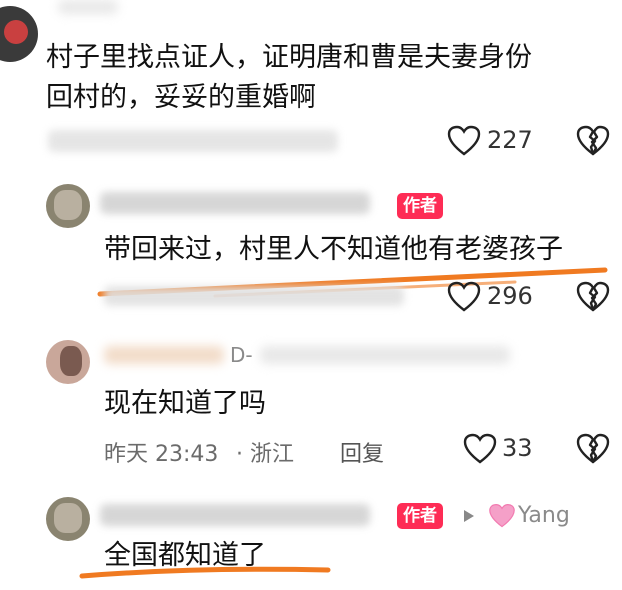 Image resolution: width=622 pixels, height=590 pixels. I want to click on comment-text-line: 村子里找点证人，证明唐和曹是夫妻身份, so click(289, 57).